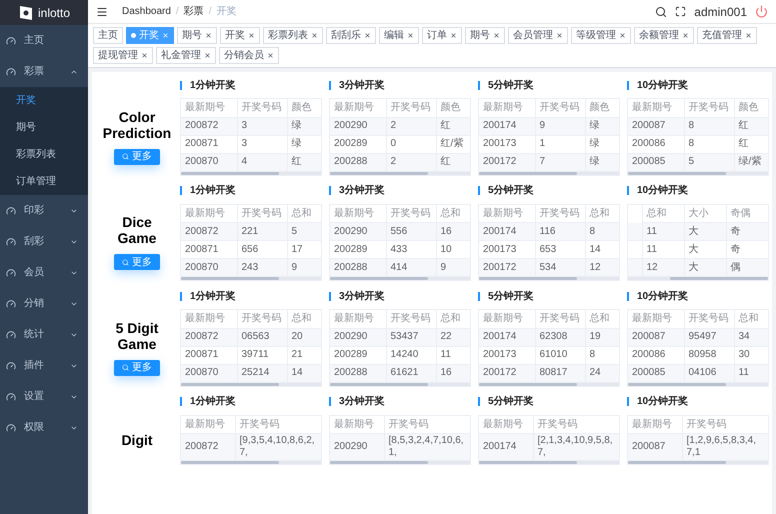 The image size is (776, 514). Describe the element at coordinates (44, 365) in the screenshot. I see `sidebar-item: 插件` at that location.